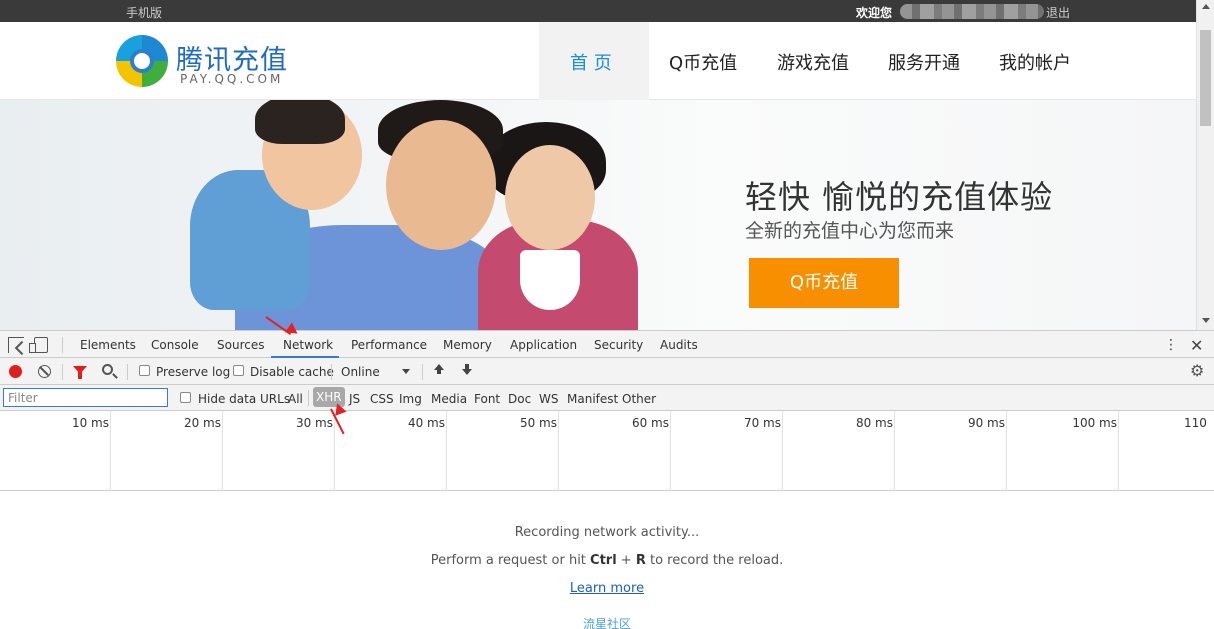 This screenshot has width=1214, height=629. What do you see at coordinates (603, 560) in the screenshot?
I see `hint-key-ctrl: Ctrl` at bounding box center [603, 560].